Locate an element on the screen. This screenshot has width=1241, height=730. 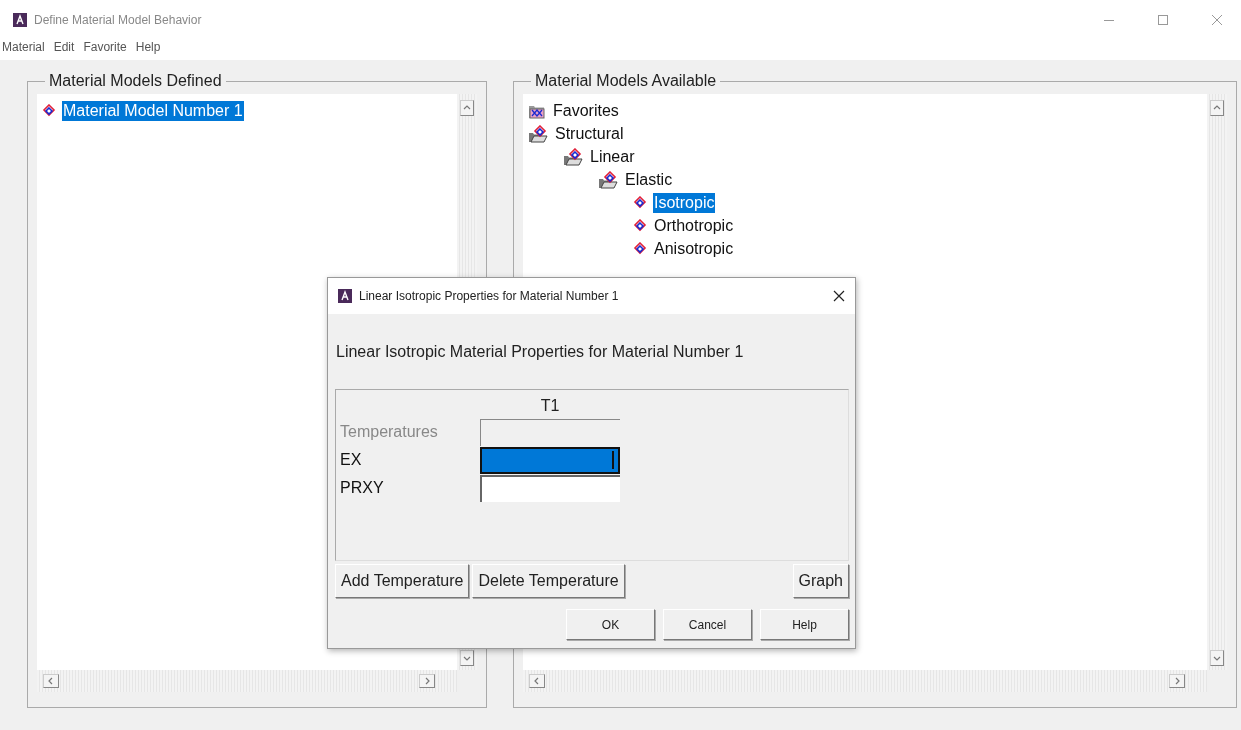
menu-item: Edit is located at coordinates (64, 47).